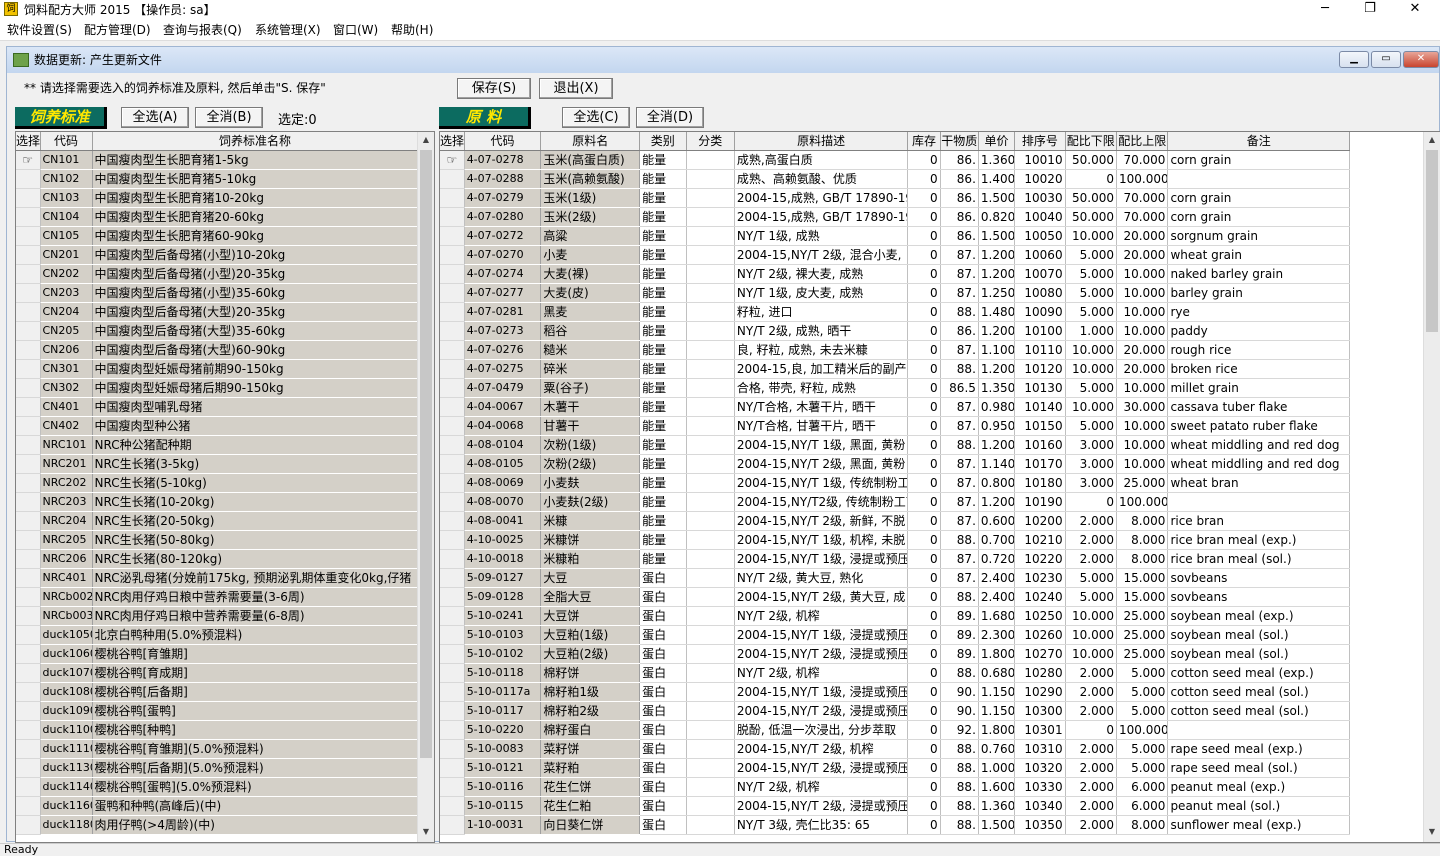  I want to click on table-row: NRCb002 NRC肉用仔鸡日粮中营养需要量(3-6周), so click(217, 597).